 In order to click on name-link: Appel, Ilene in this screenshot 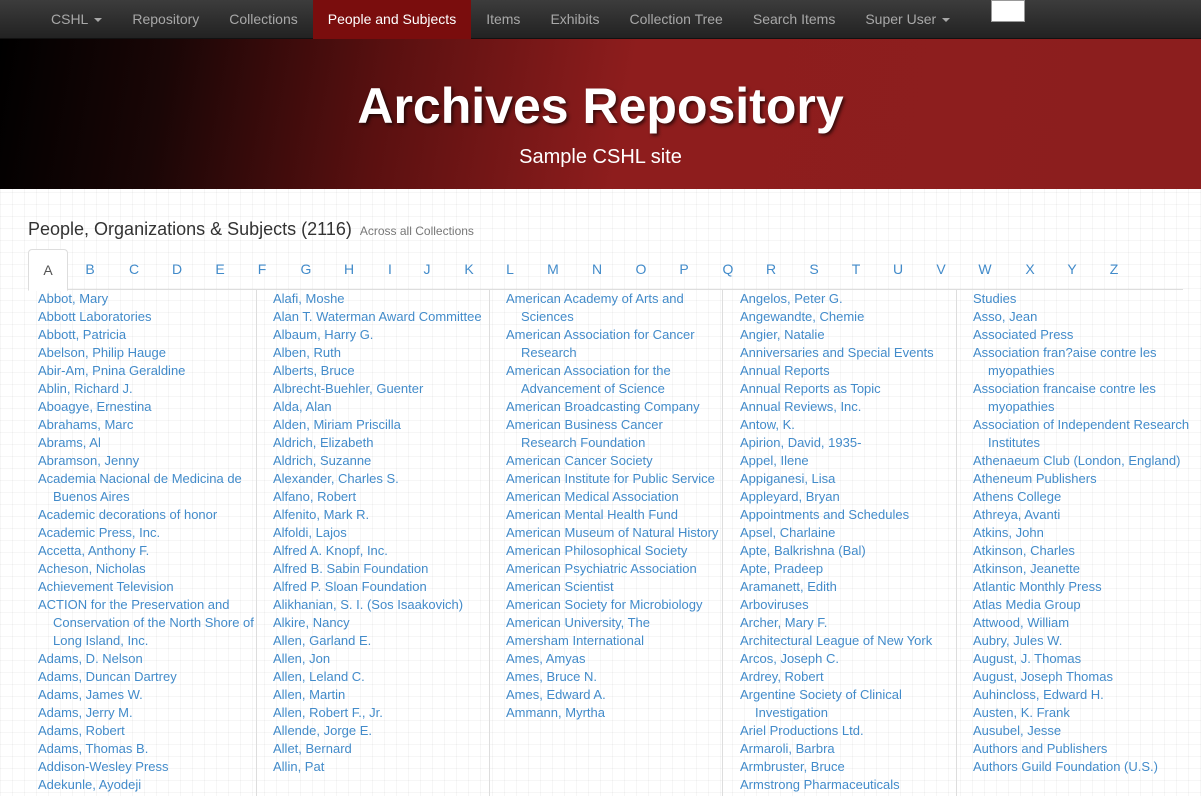, I will do `click(848, 461)`.